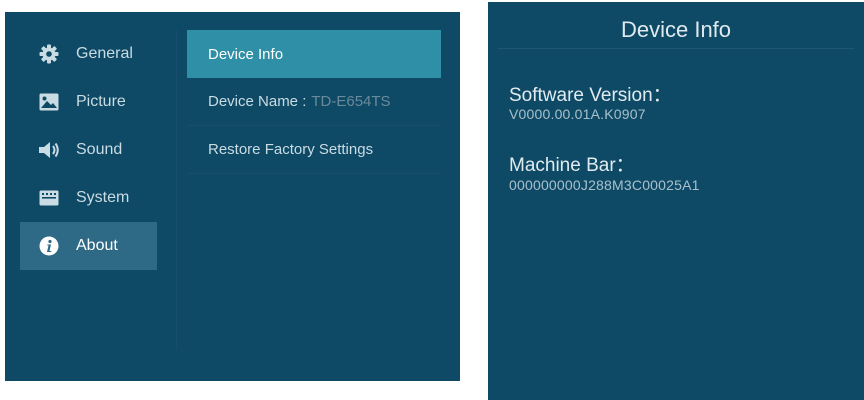 This screenshot has width=864, height=400. Describe the element at coordinates (291, 149) in the screenshot. I see `menu-item-label: Restore Factory Settings` at that location.